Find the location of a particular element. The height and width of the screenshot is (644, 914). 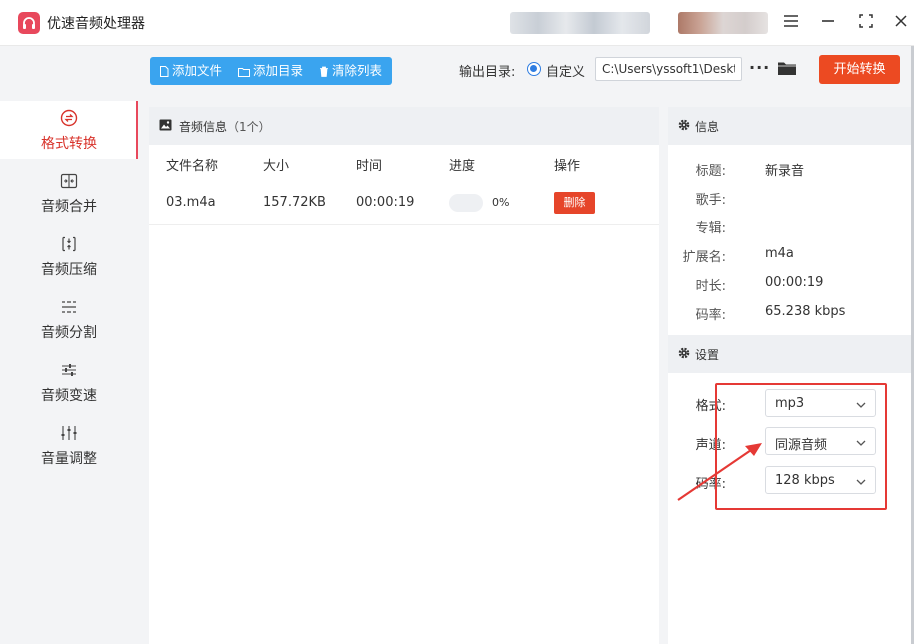

sidebar-item-audio-compress: 音频压缩 is located at coordinates (69, 256).